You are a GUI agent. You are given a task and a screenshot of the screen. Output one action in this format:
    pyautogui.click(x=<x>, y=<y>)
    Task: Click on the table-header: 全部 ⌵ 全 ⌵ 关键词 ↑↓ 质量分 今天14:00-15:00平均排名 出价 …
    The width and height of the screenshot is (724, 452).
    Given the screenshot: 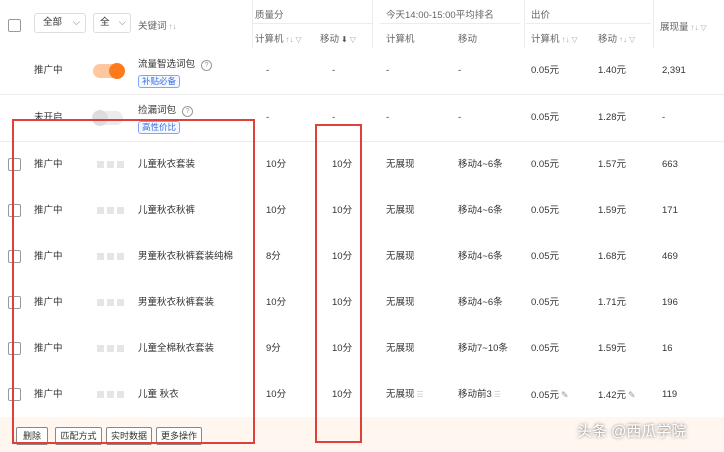 What is the action you would take?
    pyautogui.click(x=362, y=24)
    